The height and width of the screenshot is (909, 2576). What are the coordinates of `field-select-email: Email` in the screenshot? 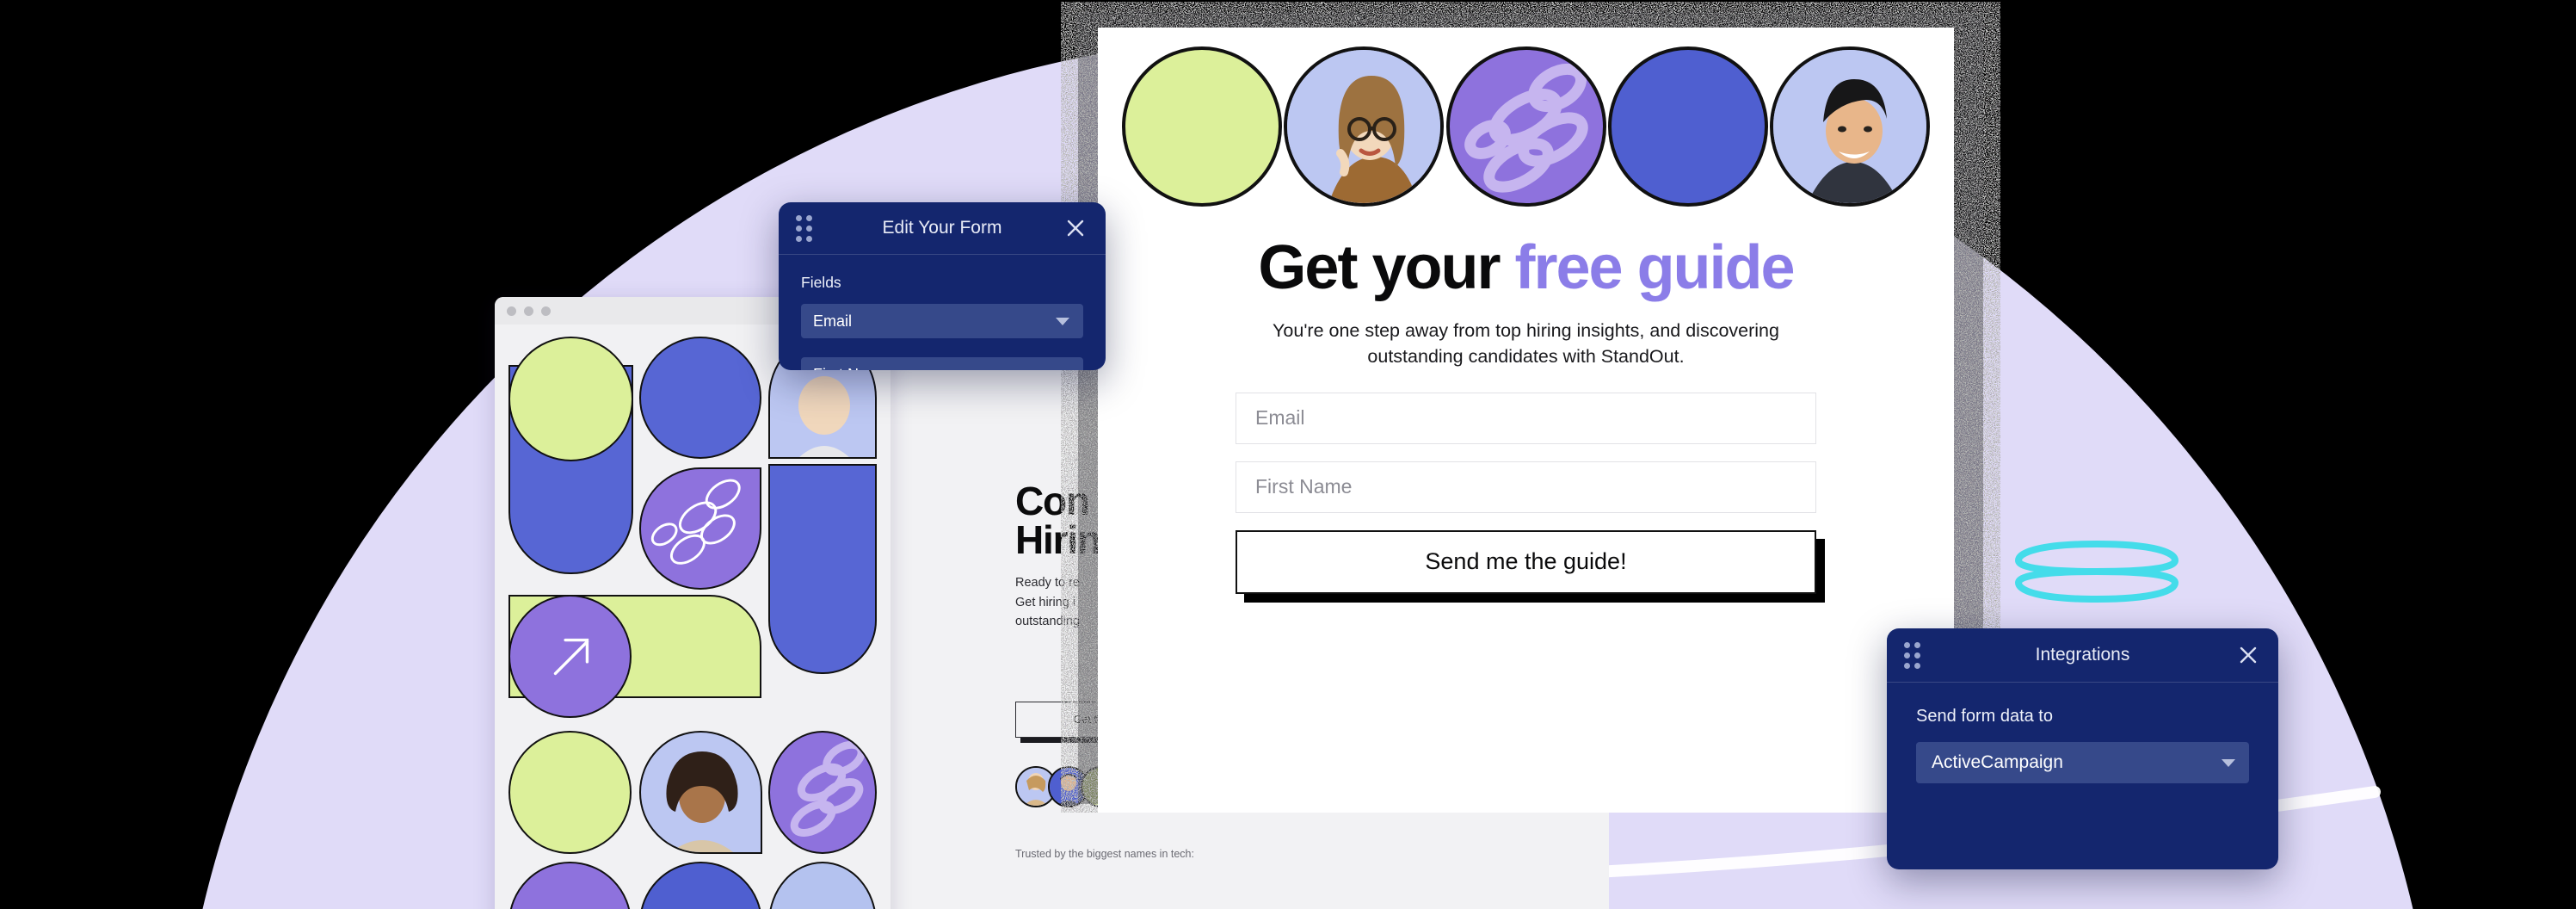 It's located at (942, 321).